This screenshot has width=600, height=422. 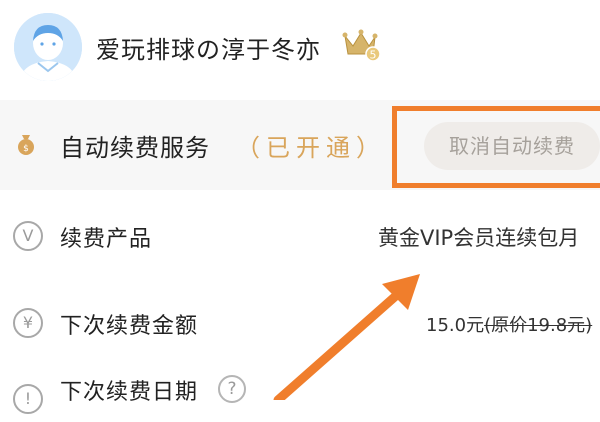 I want to click on vip-level: 5, so click(x=373, y=55).